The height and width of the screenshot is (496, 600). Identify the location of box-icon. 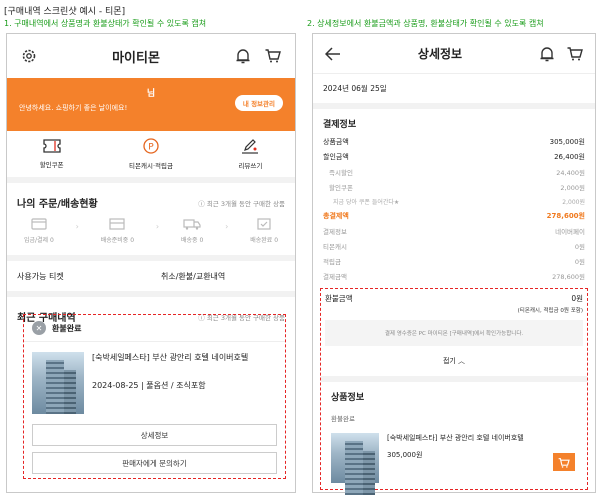
(117, 225).